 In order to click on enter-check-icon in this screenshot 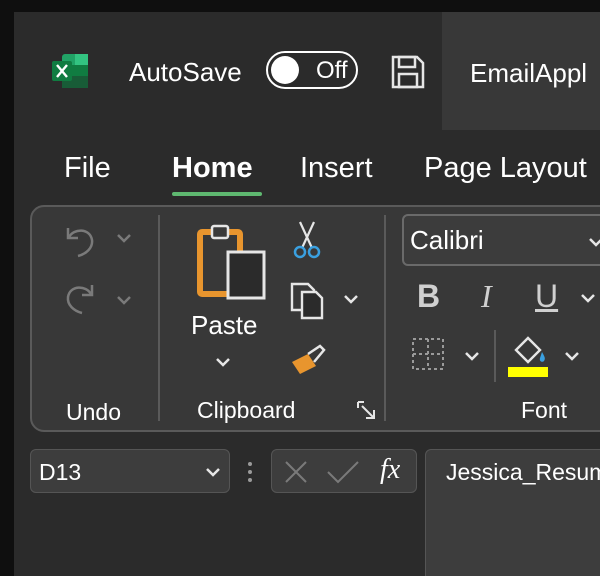, I will do `click(343, 472)`.